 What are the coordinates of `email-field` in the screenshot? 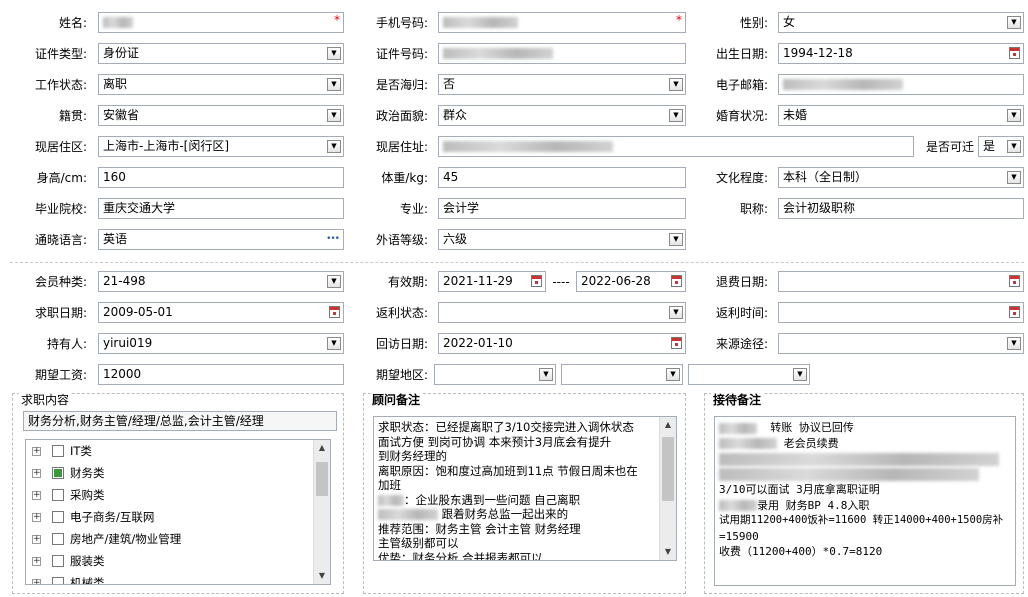 It's located at (901, 84).